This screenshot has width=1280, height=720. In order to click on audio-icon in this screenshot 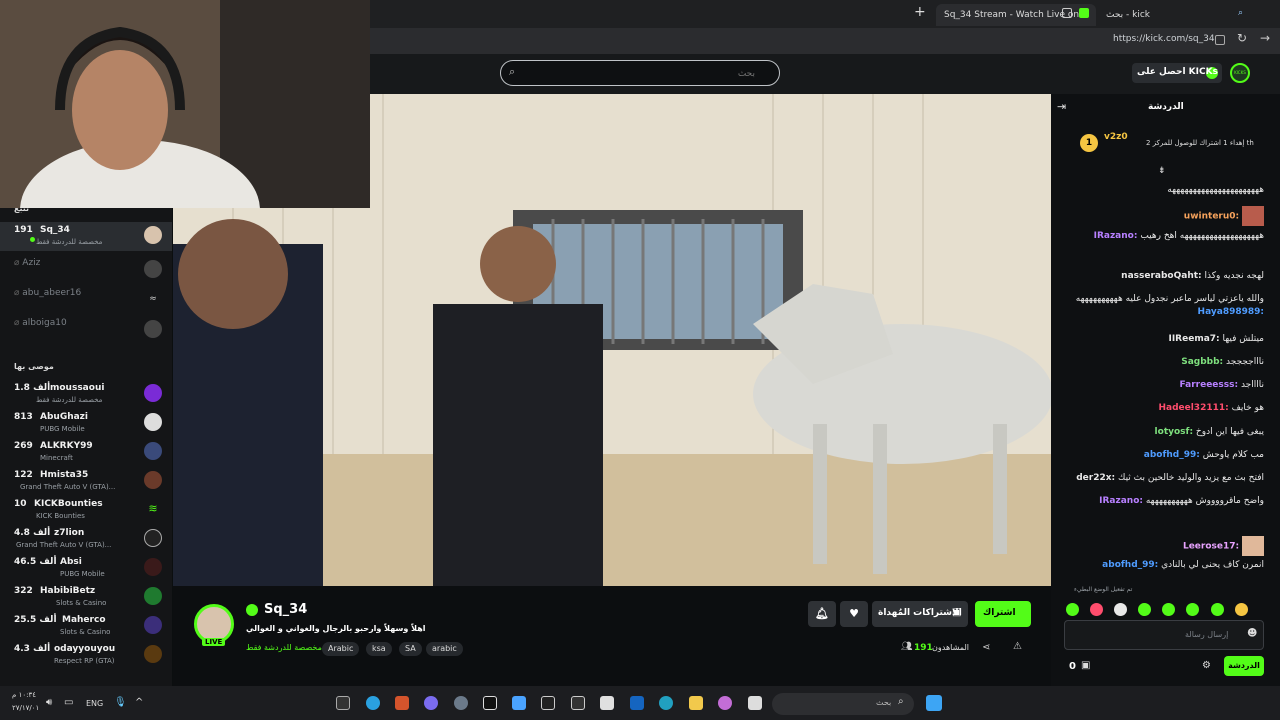, I will do `click(1067, 13)`.